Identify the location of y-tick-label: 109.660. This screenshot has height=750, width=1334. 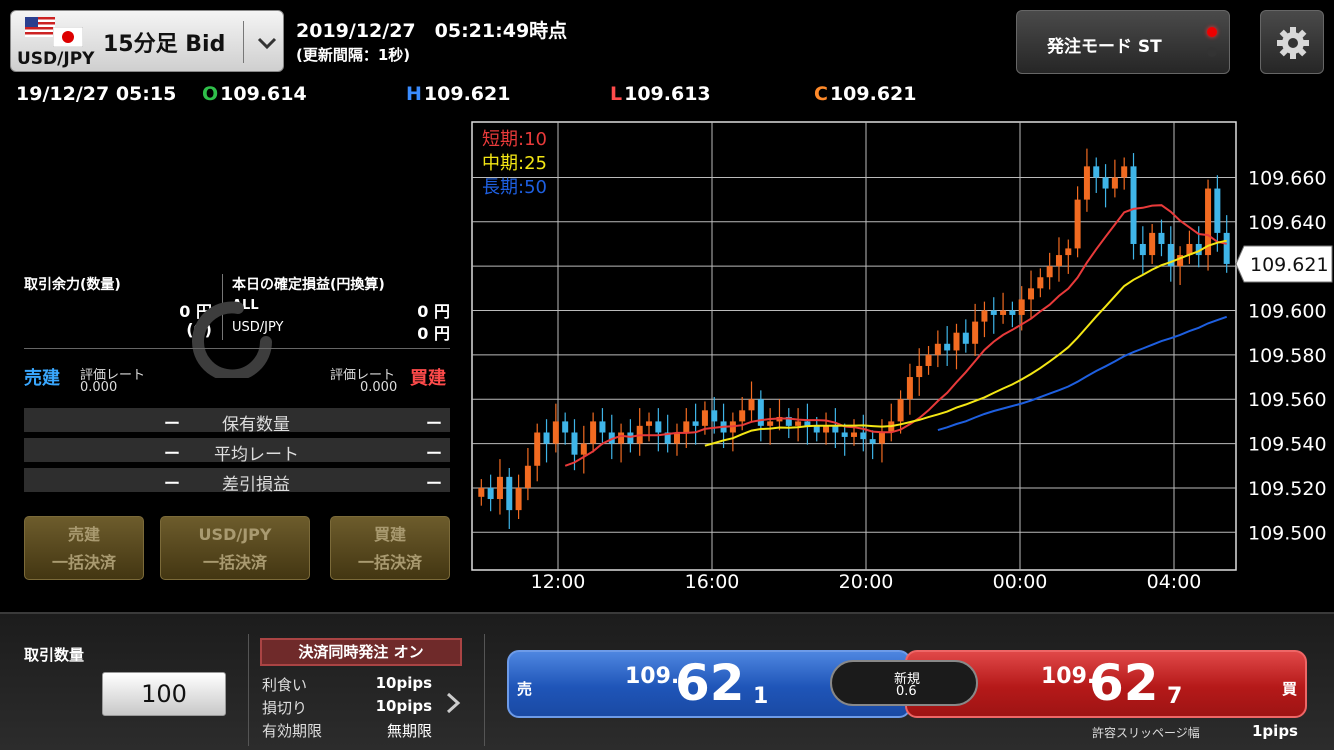
(1287, 178).